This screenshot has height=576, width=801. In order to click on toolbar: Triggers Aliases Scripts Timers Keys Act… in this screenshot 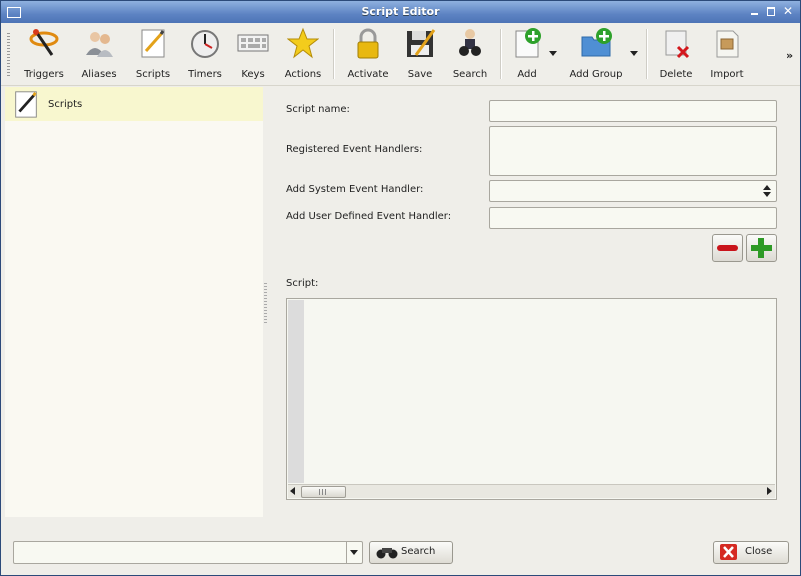, I will do `click(400, 54)`.